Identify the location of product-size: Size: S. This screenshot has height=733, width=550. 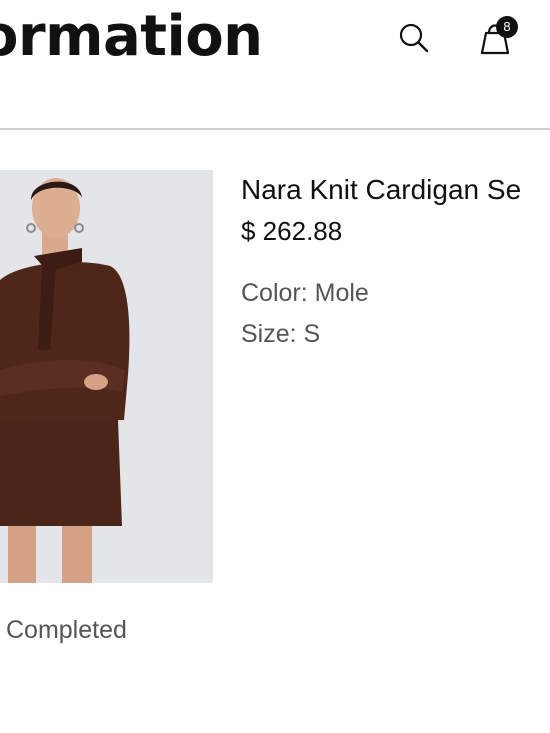
(281, 334).